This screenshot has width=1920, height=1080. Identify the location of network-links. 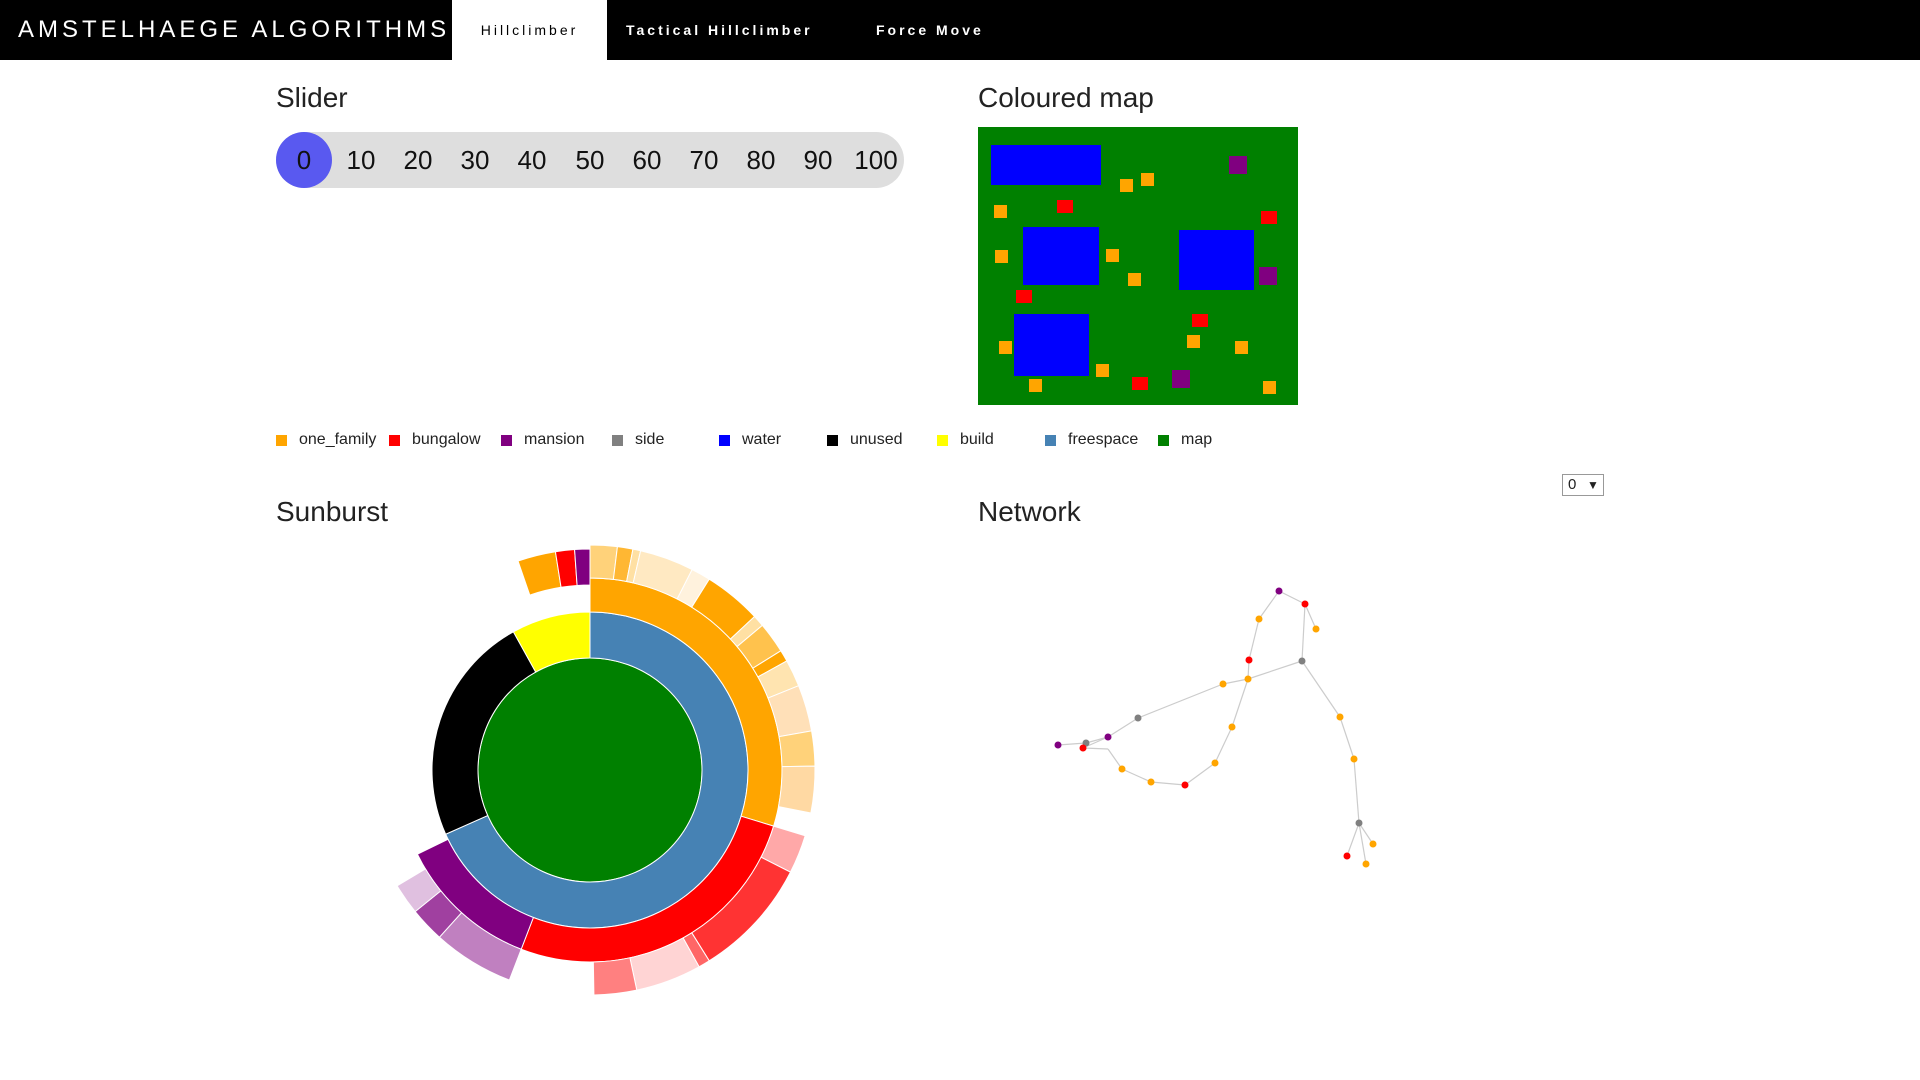
(1215, 727).